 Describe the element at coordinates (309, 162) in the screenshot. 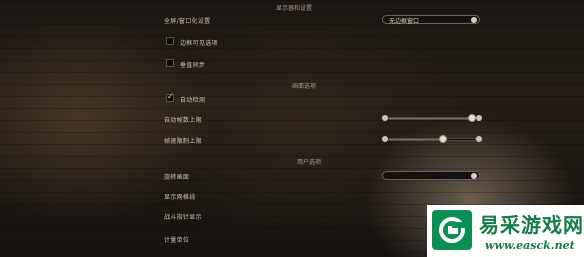

I see `section-header-user: 用户选项` at that location.